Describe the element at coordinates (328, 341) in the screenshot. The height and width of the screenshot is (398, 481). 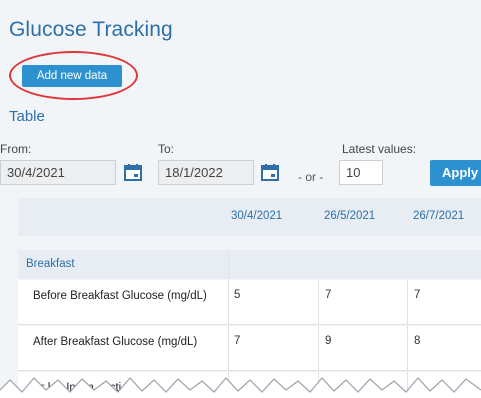
I see `table-cell: 9` at that location.